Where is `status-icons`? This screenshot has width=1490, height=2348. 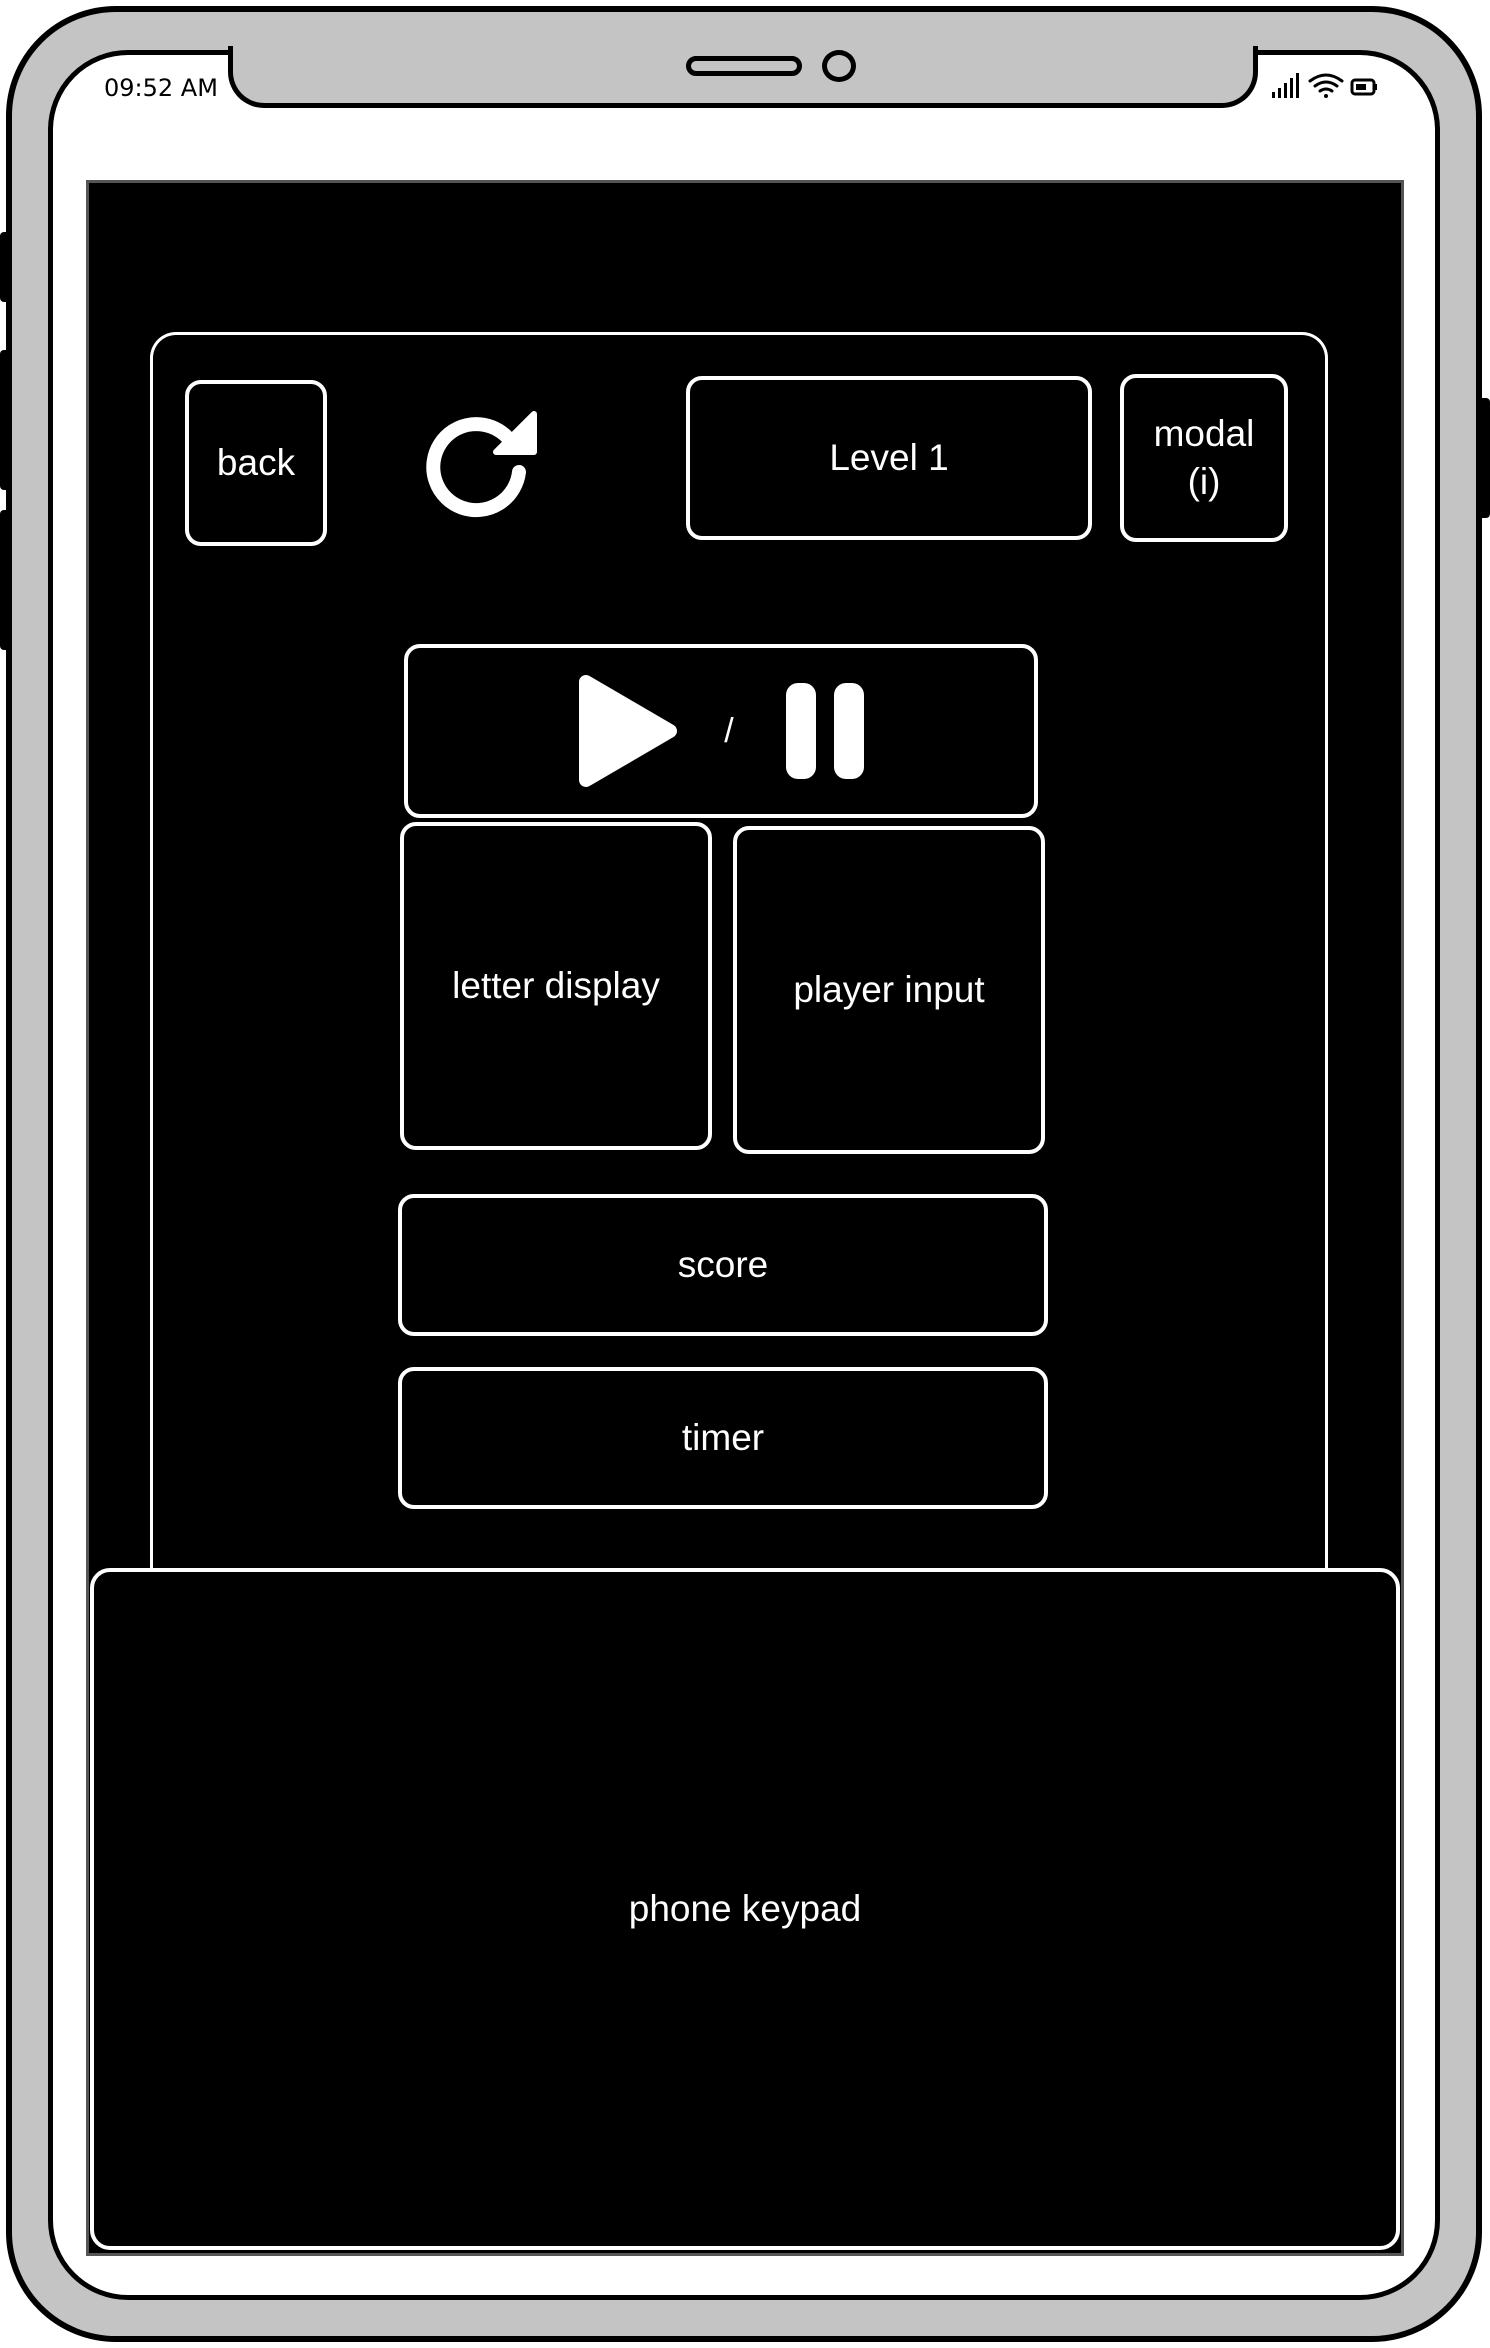
status-icons is located at coordinates (1324, 85).